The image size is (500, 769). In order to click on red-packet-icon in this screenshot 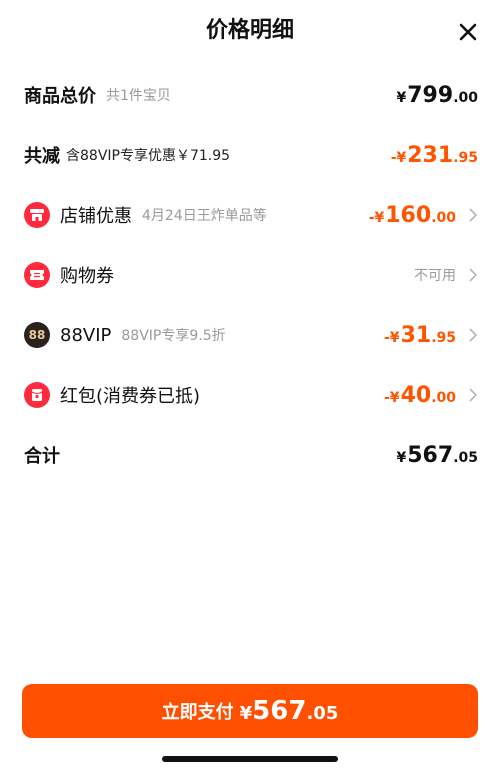, I will do `click(37, 395)`.